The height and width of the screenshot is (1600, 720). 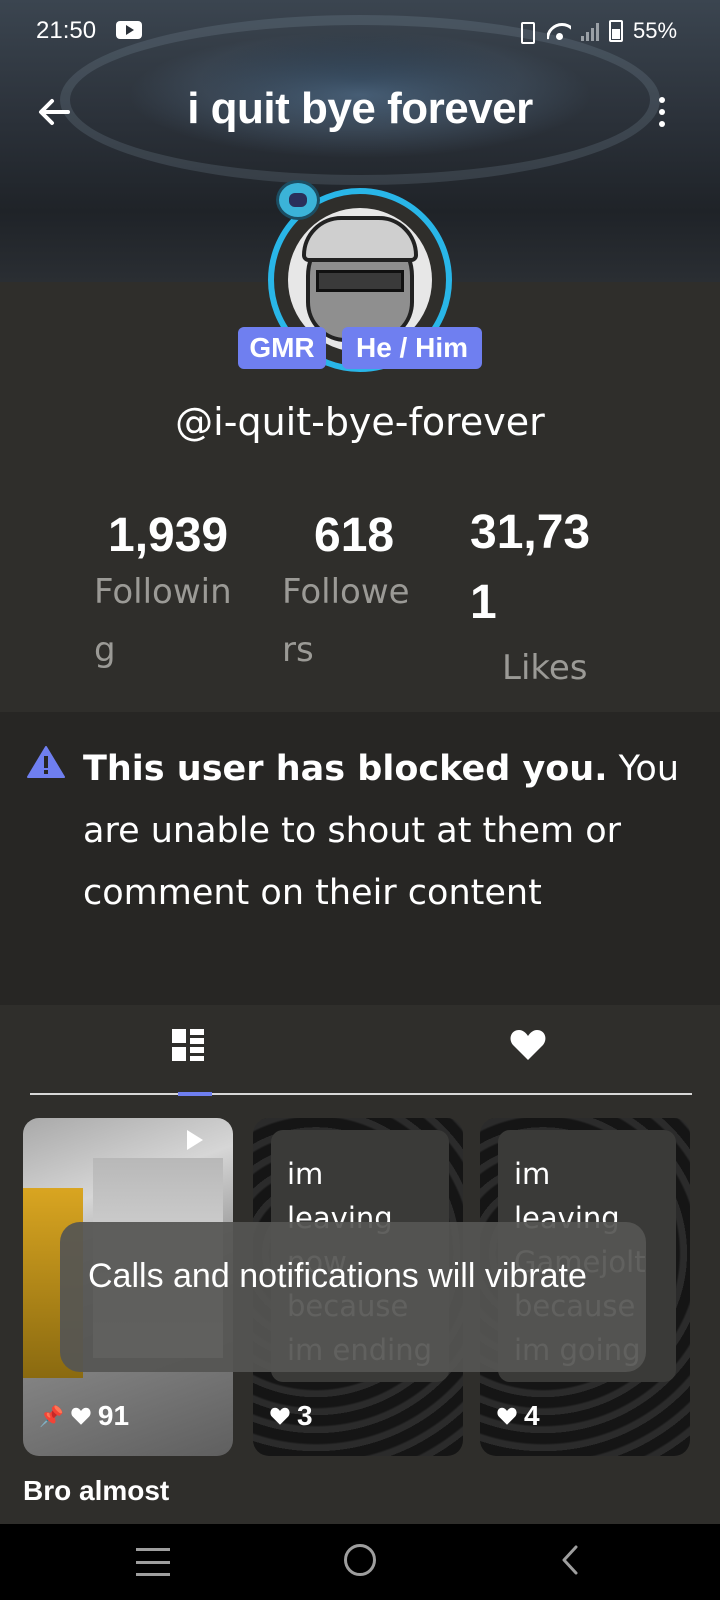 What do you see at coordinates (655, 30) in the screenshot?
I see `battery-percentage: 55%` at bounding box center [655, 30].